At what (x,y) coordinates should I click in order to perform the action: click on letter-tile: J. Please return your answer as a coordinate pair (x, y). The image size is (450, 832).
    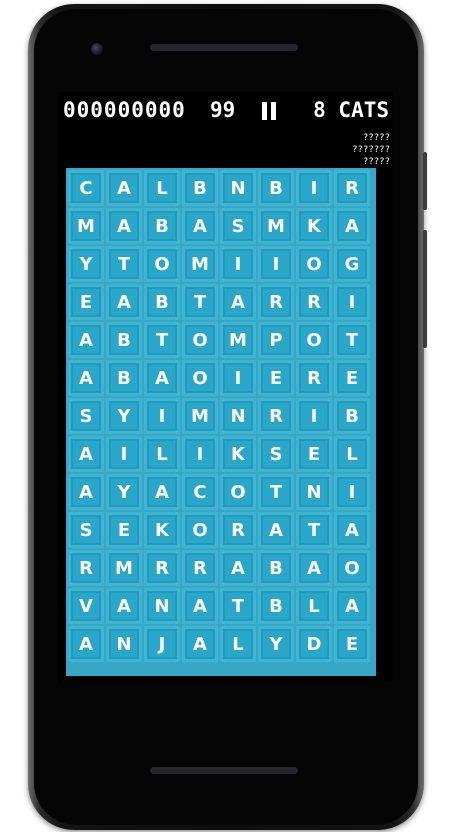
    Looking at the image, I should click on (162, 644).